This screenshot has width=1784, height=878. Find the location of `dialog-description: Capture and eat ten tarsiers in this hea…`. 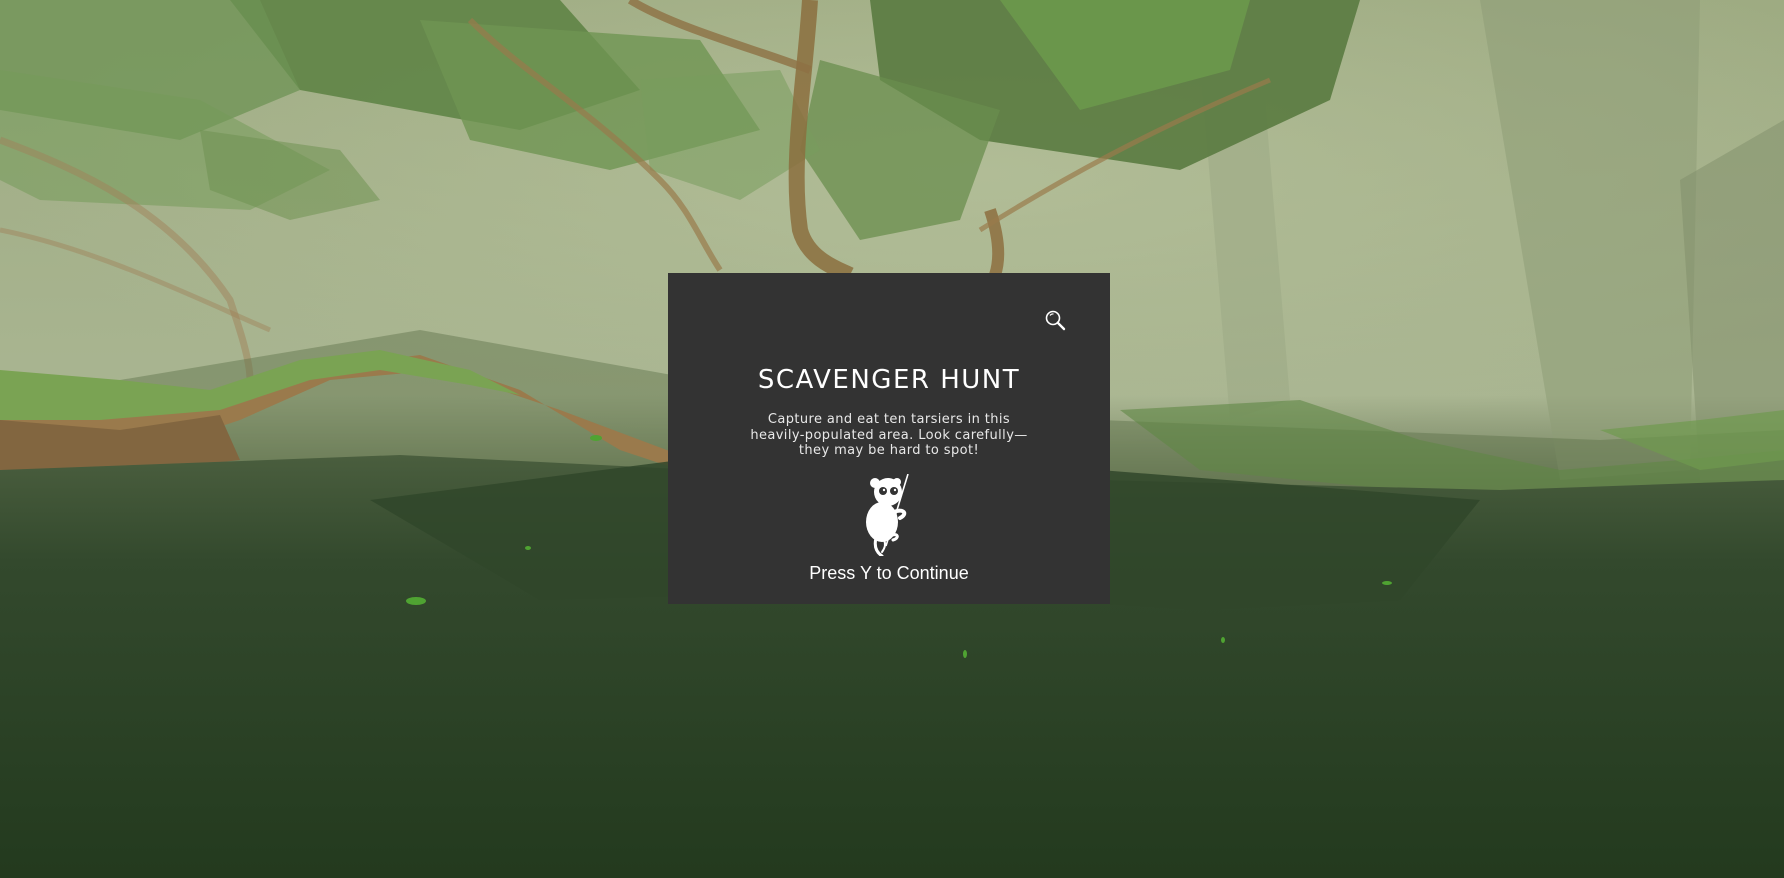

dialog-description: Capture and eat ten tarsiers in this hea… is located at coordinates (889, 435).